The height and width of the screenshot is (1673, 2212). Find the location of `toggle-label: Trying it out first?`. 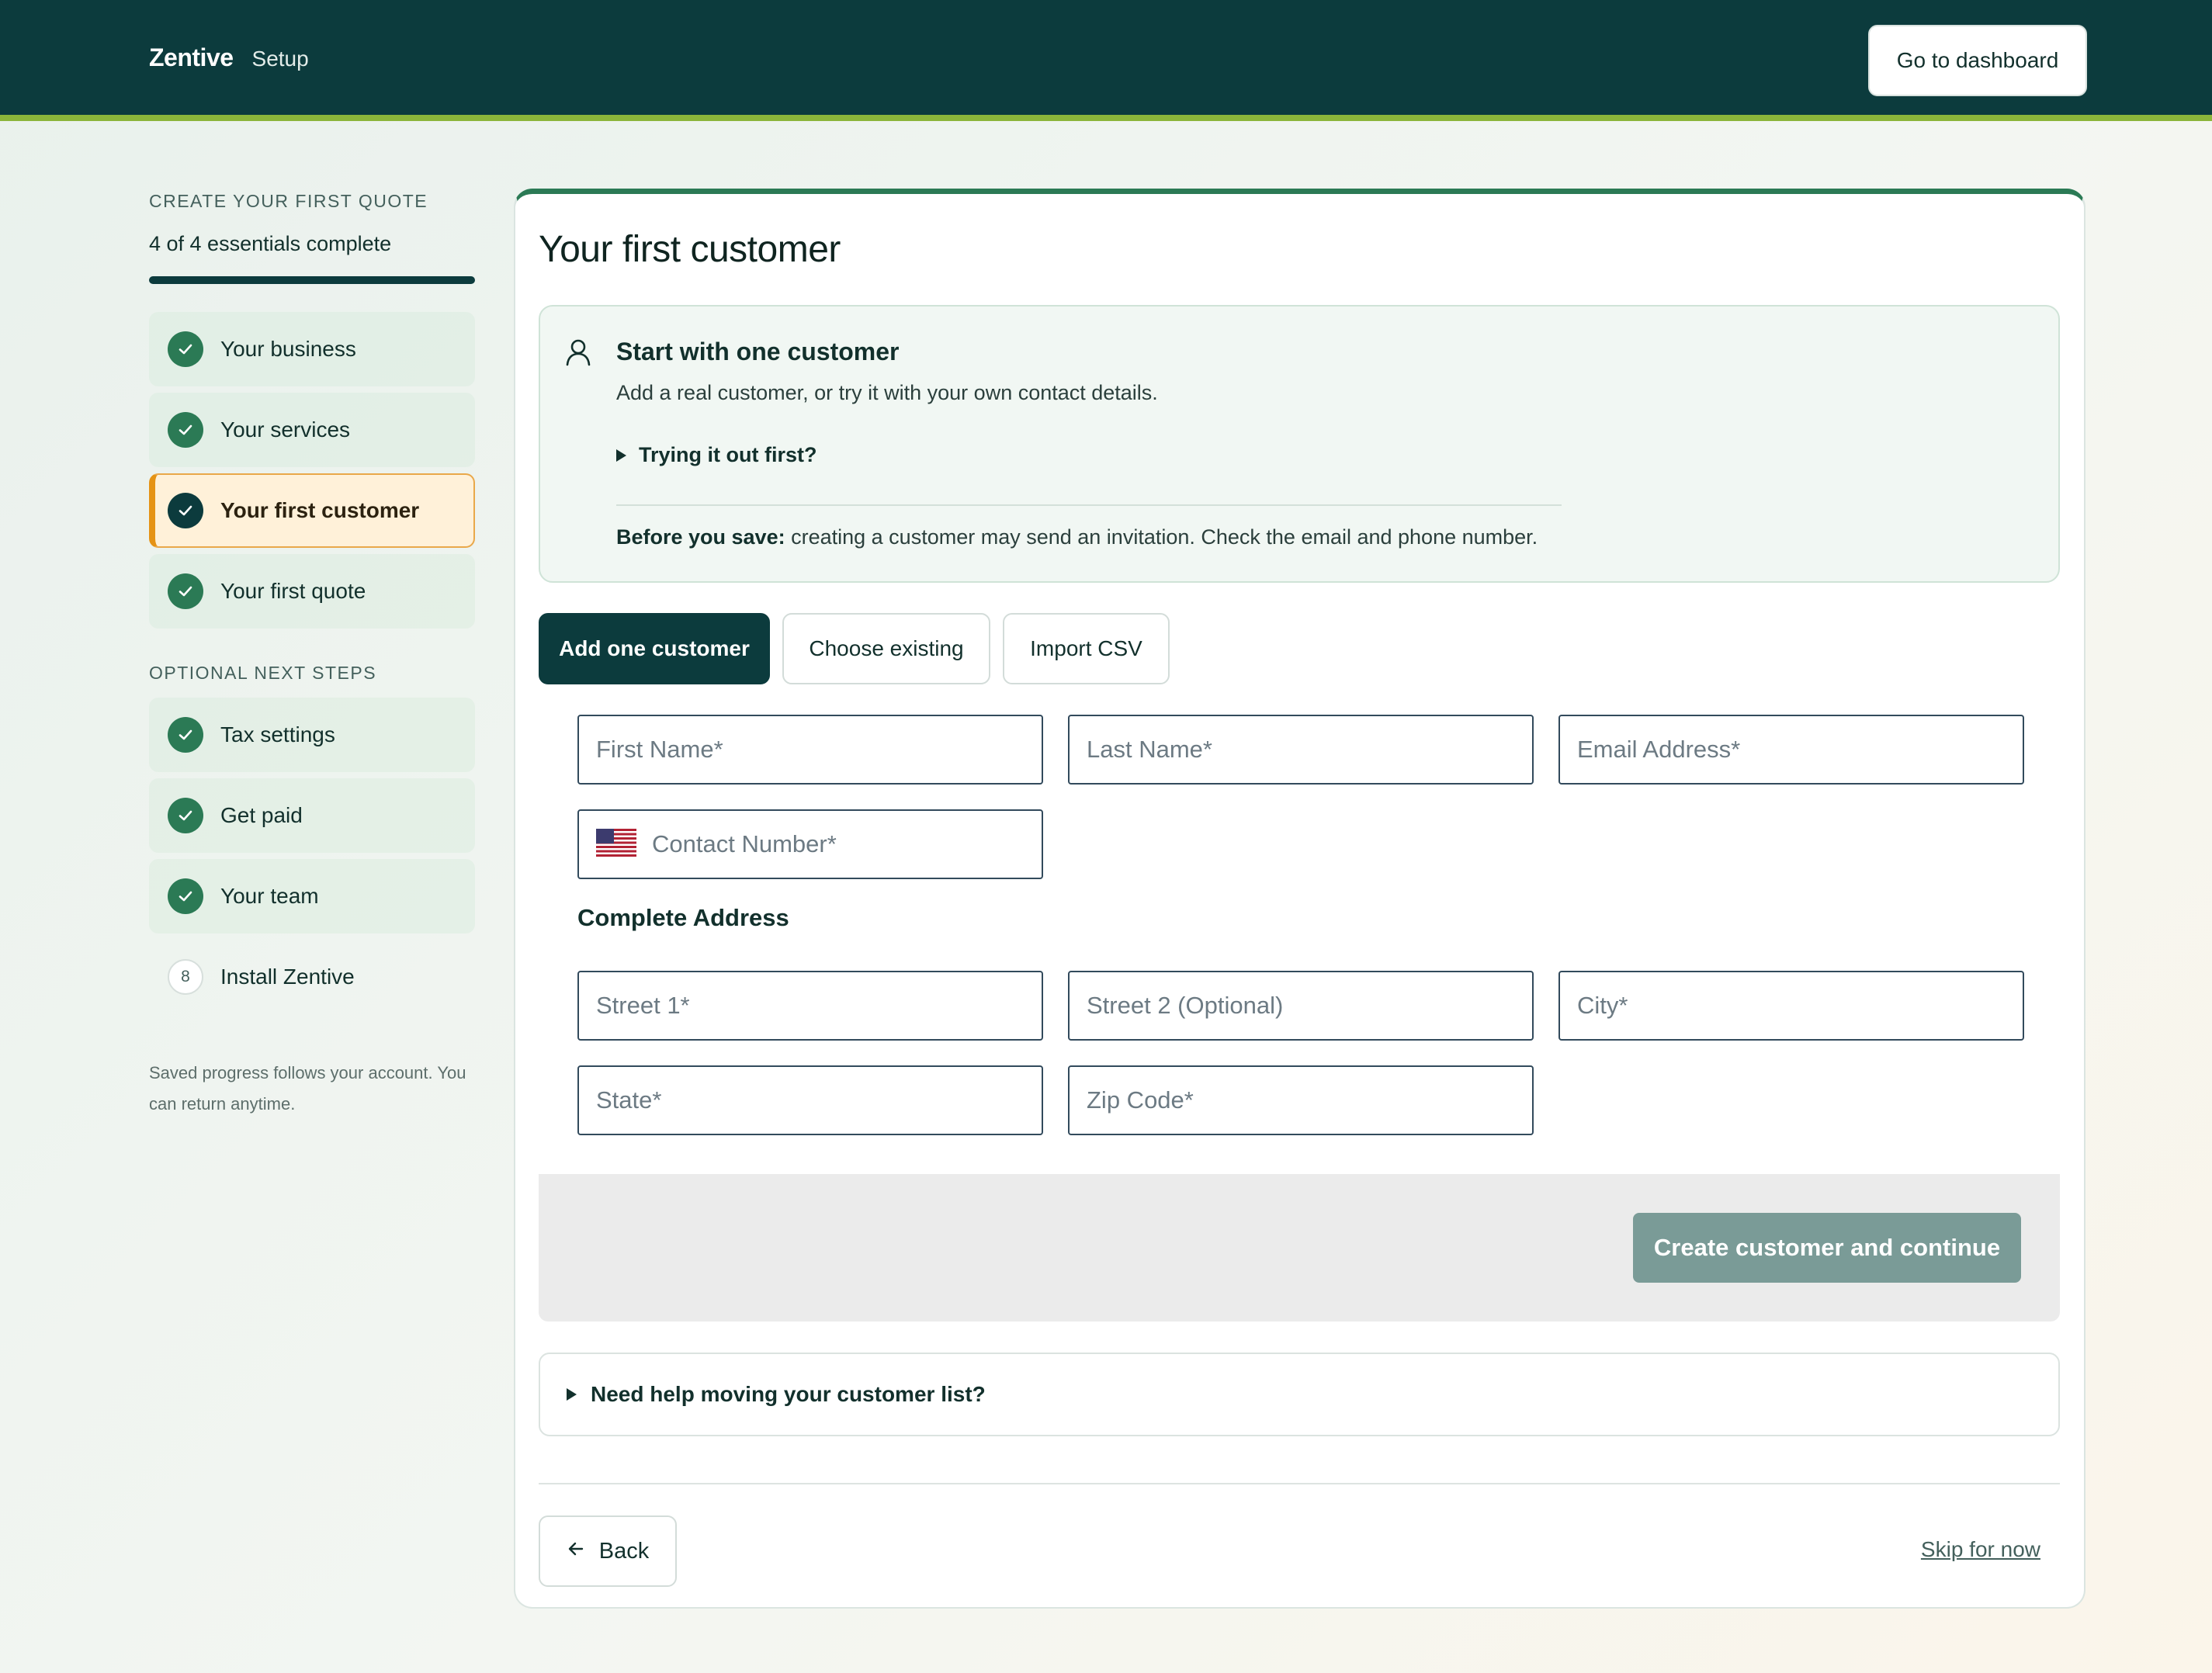

toggle-label: Trying it out first? is located at coordinates (728, 455).